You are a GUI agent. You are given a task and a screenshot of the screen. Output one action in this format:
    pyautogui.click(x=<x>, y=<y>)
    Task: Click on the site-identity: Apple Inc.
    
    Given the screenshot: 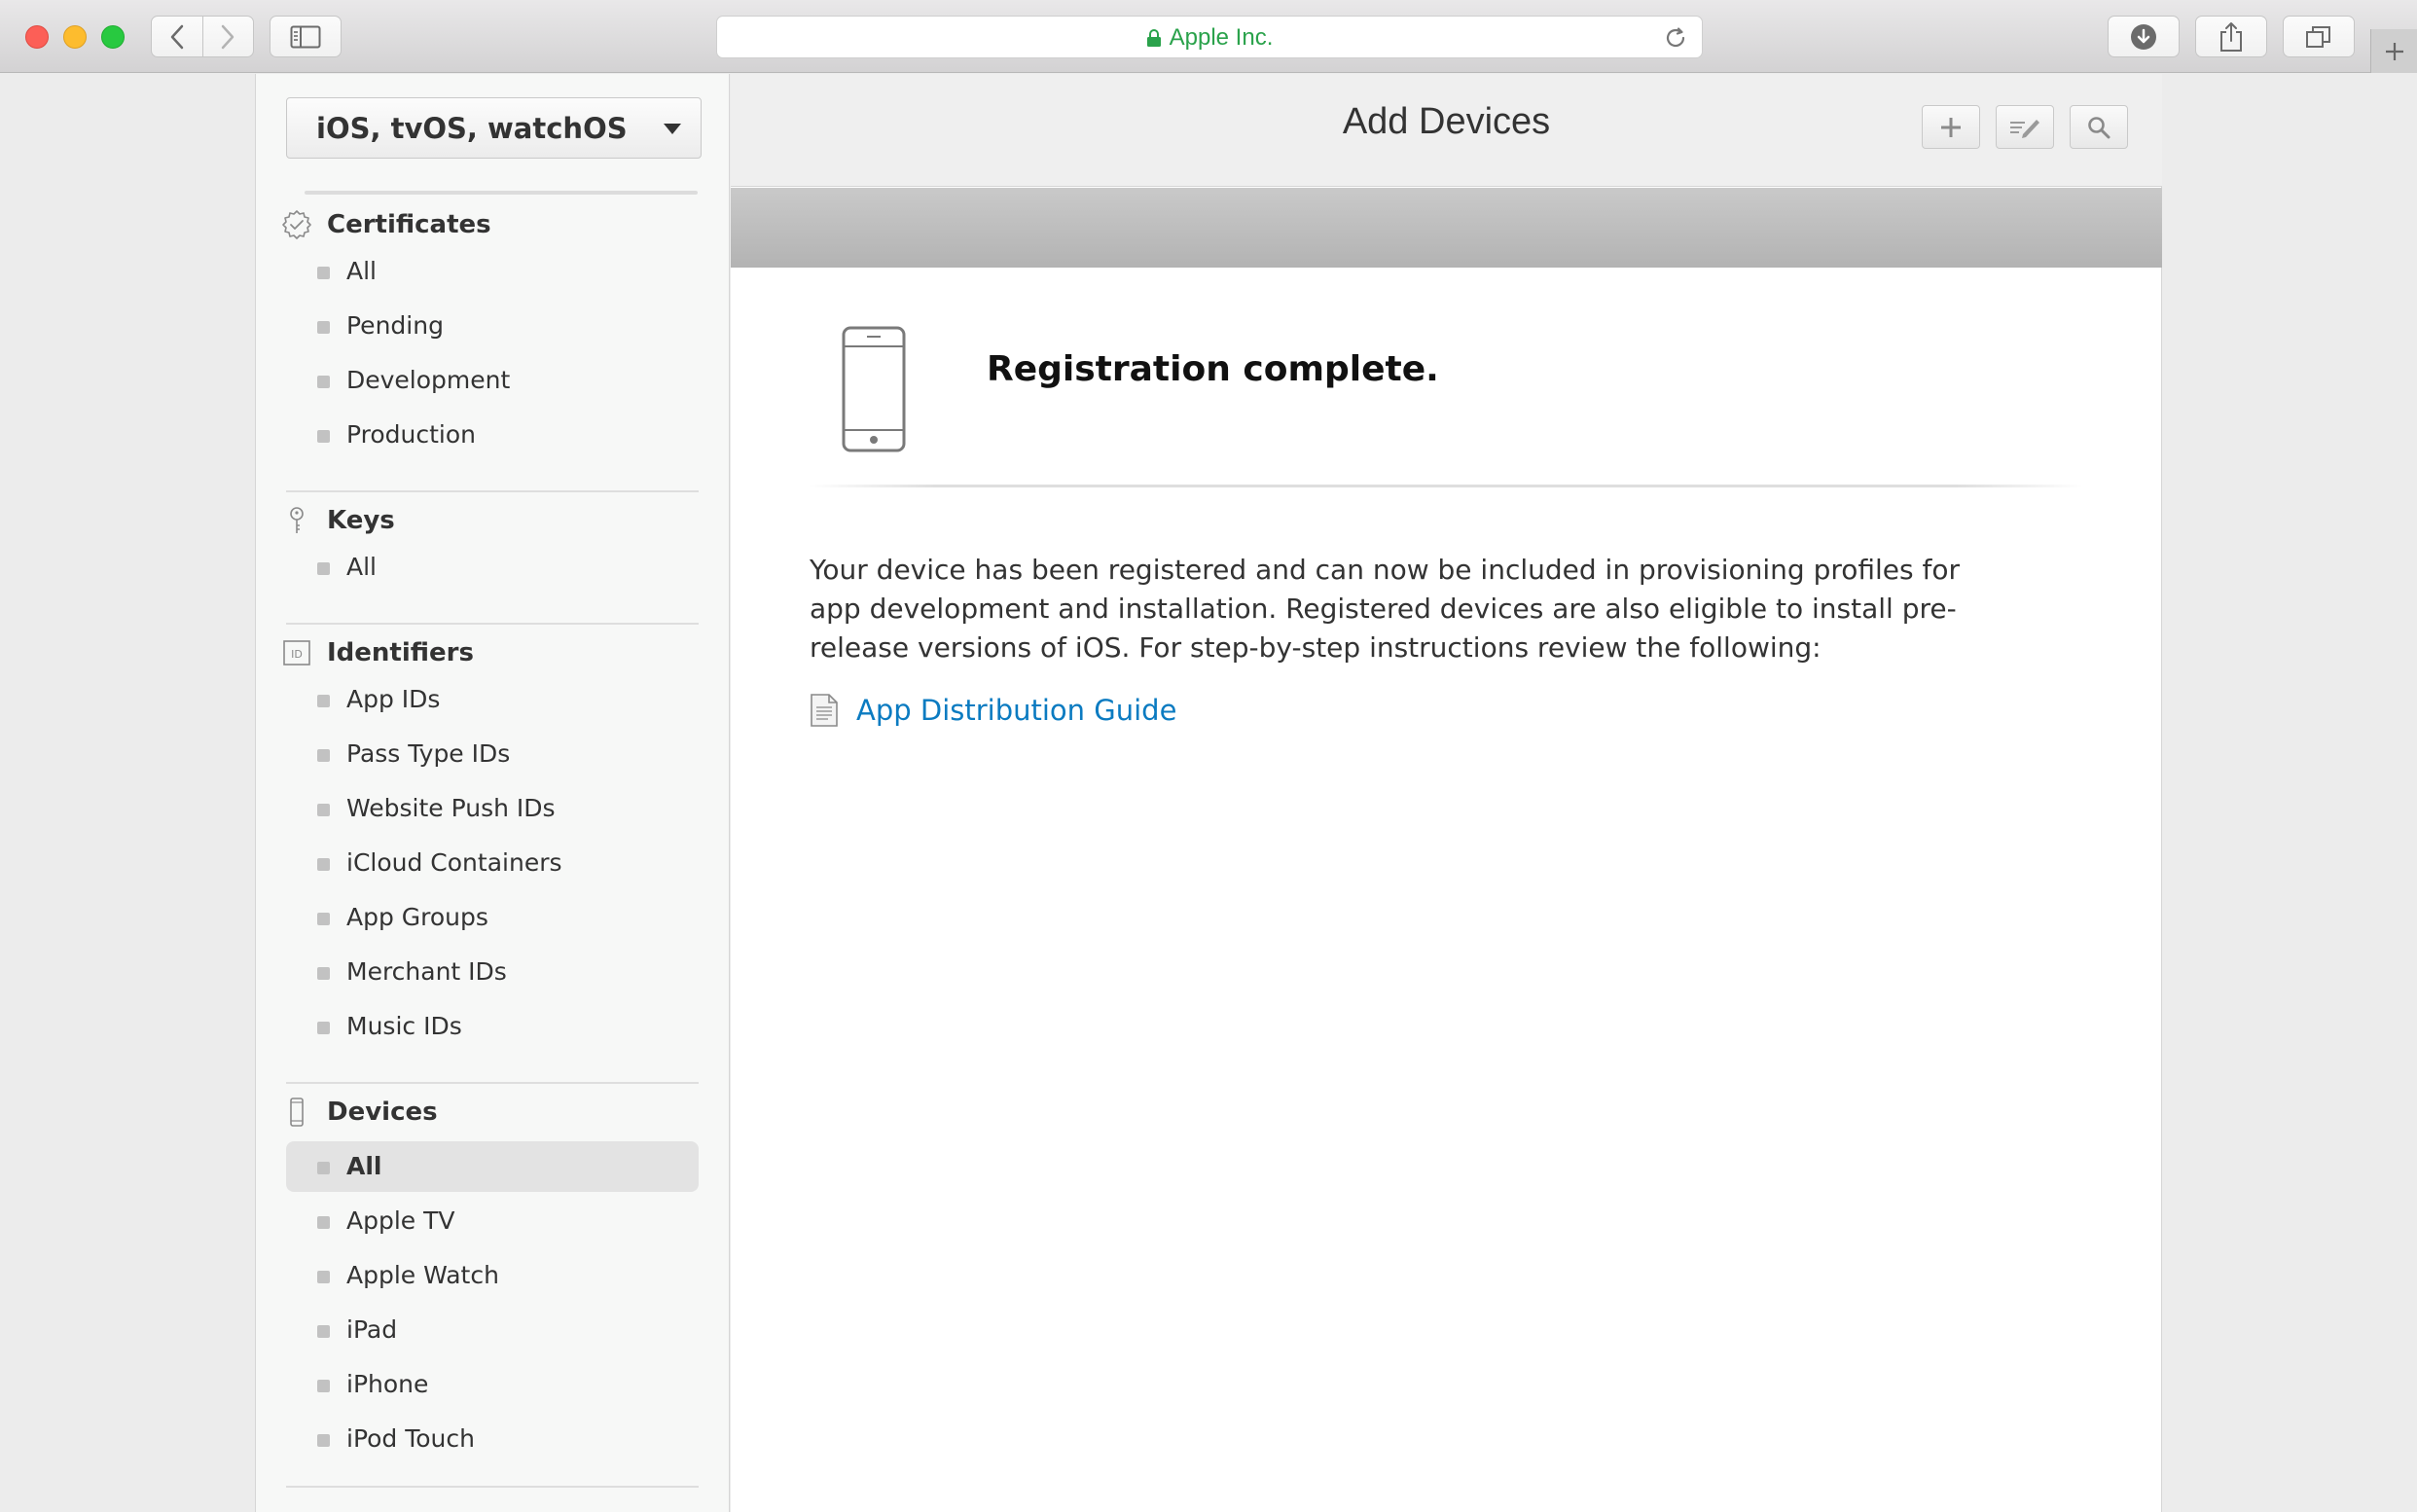 What is the action you would take?
    pyautogui.click(x=1209, y=38)
    